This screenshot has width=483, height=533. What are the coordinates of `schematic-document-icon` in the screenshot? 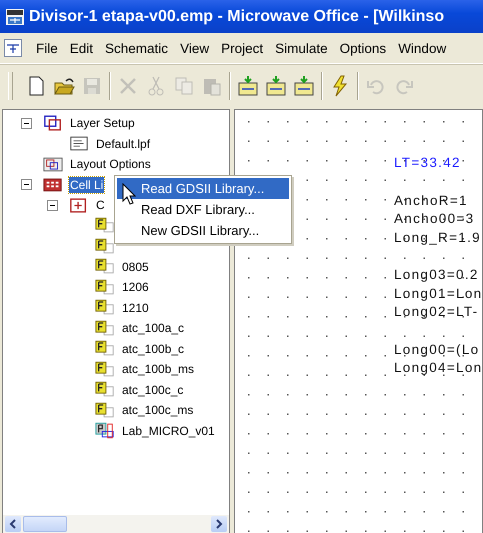 It's located at (13, 48).